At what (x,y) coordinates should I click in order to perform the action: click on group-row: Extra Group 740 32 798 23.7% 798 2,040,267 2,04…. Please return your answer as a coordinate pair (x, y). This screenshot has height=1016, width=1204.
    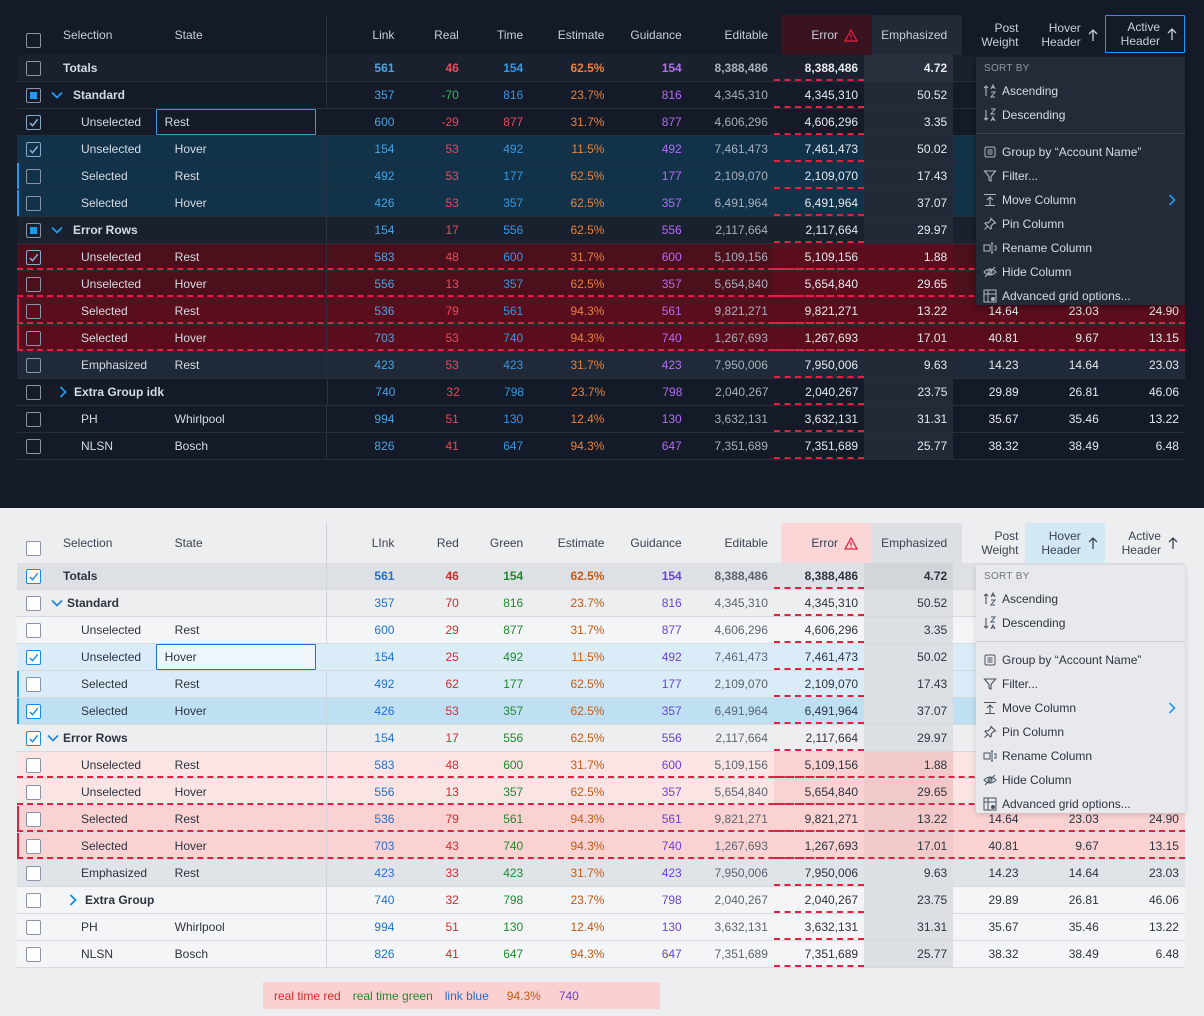
    Looking at the image, I should click on (601, 900).